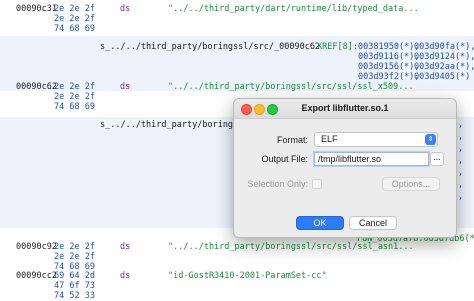 This screenshot has height=301, width=474. Describe the element at coordinates (277, 184) in the screenshot. I see `selection-only-label: Selection Only:` at that location.